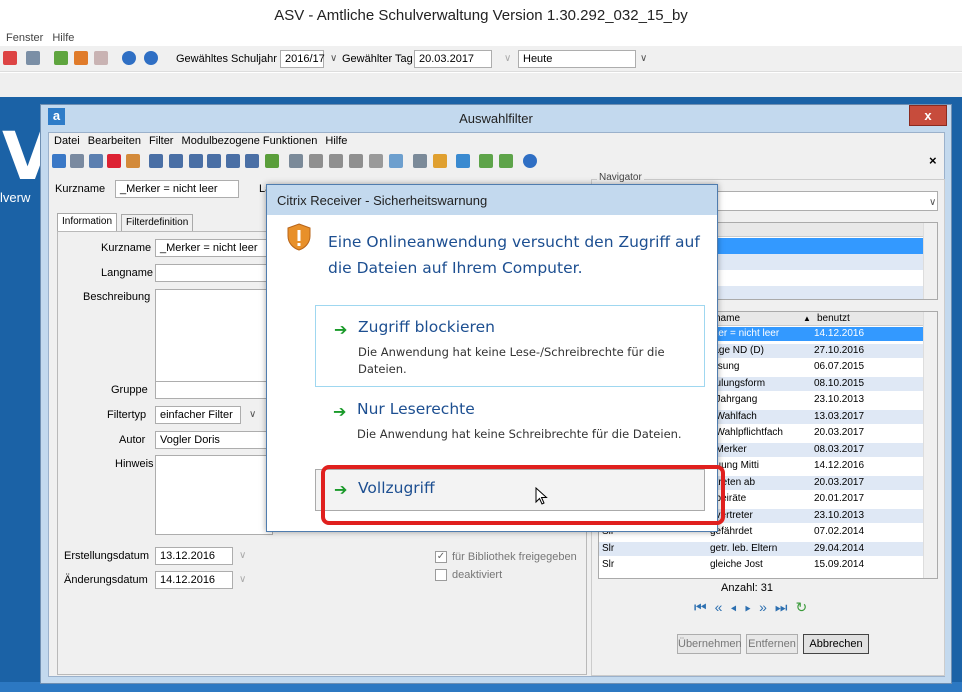  Describe the element at coordinates (496, 118) in the screenshot. I see `dialog-title: Auswahlfilter` at that location.